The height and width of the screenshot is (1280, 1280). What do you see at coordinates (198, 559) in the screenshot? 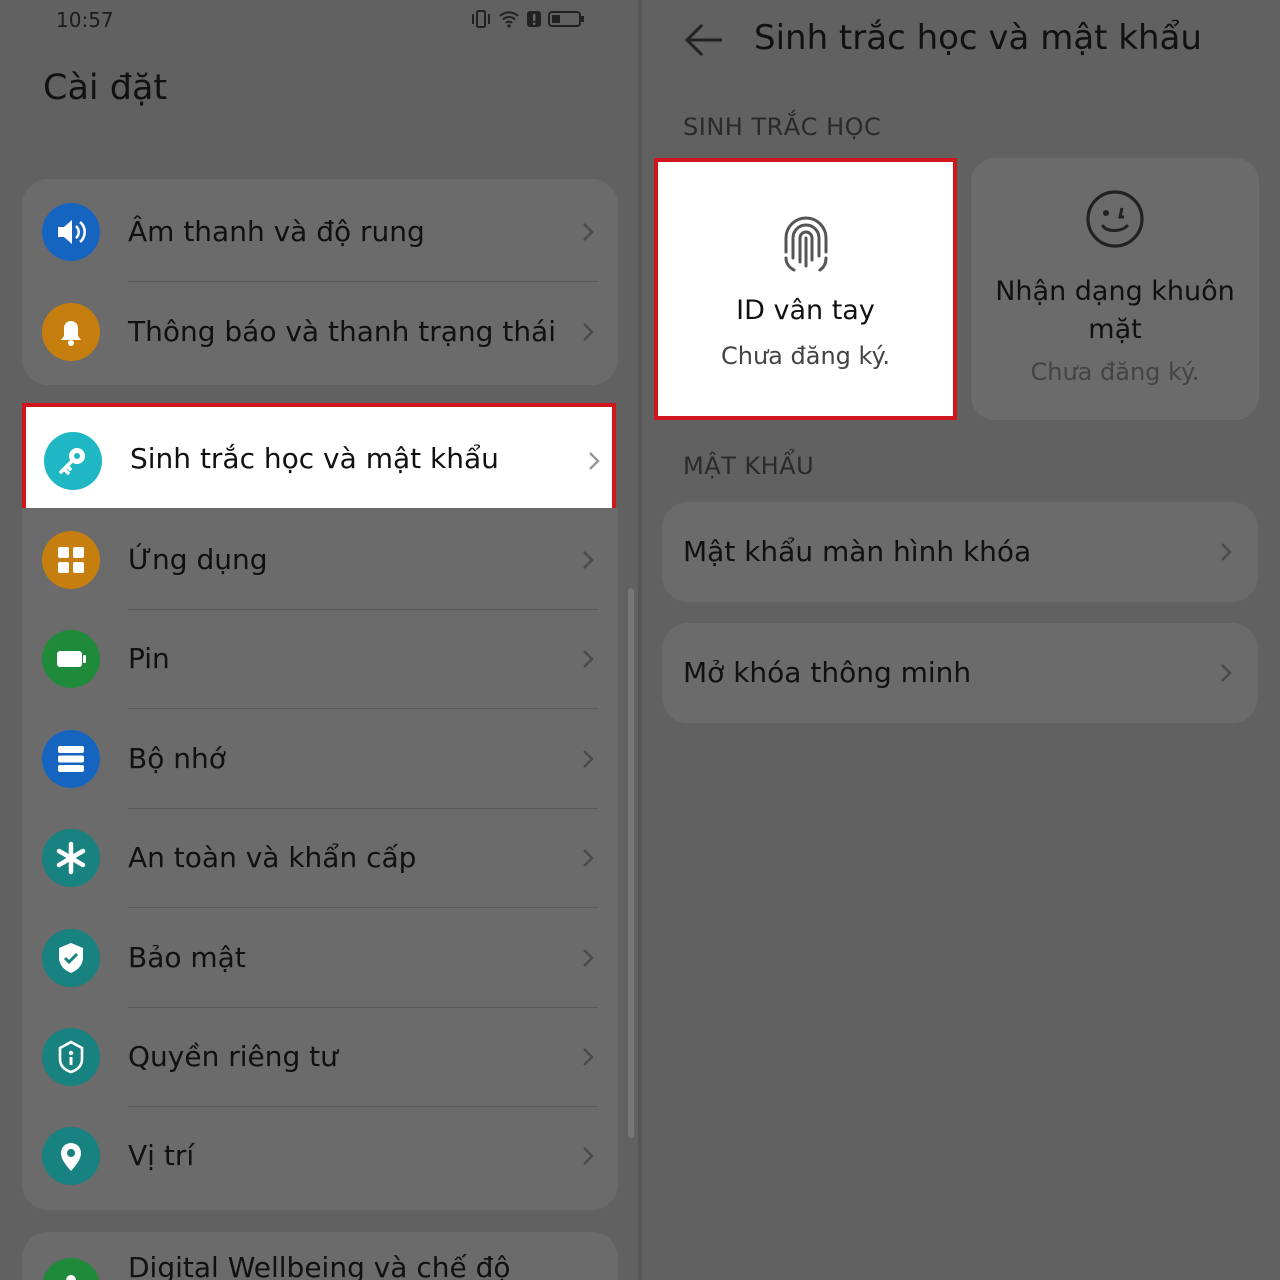
I see `settings-item-label: Ứng dụng` at bounding box center [198, 559].